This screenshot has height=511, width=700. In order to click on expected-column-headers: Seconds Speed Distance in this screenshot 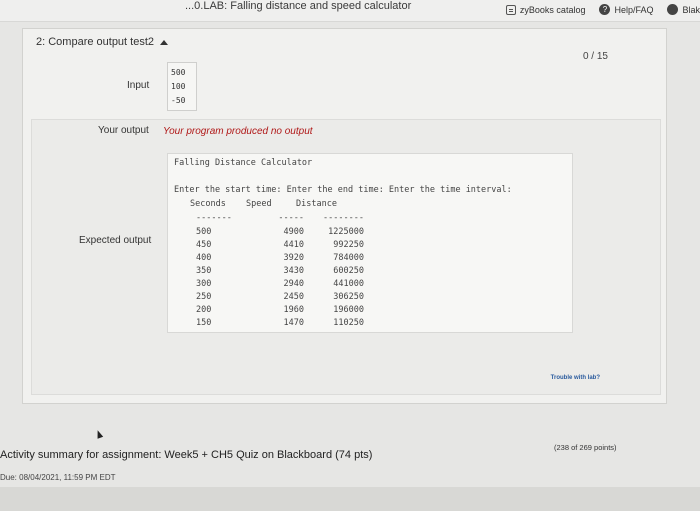, I will do `click(273, 204)`.